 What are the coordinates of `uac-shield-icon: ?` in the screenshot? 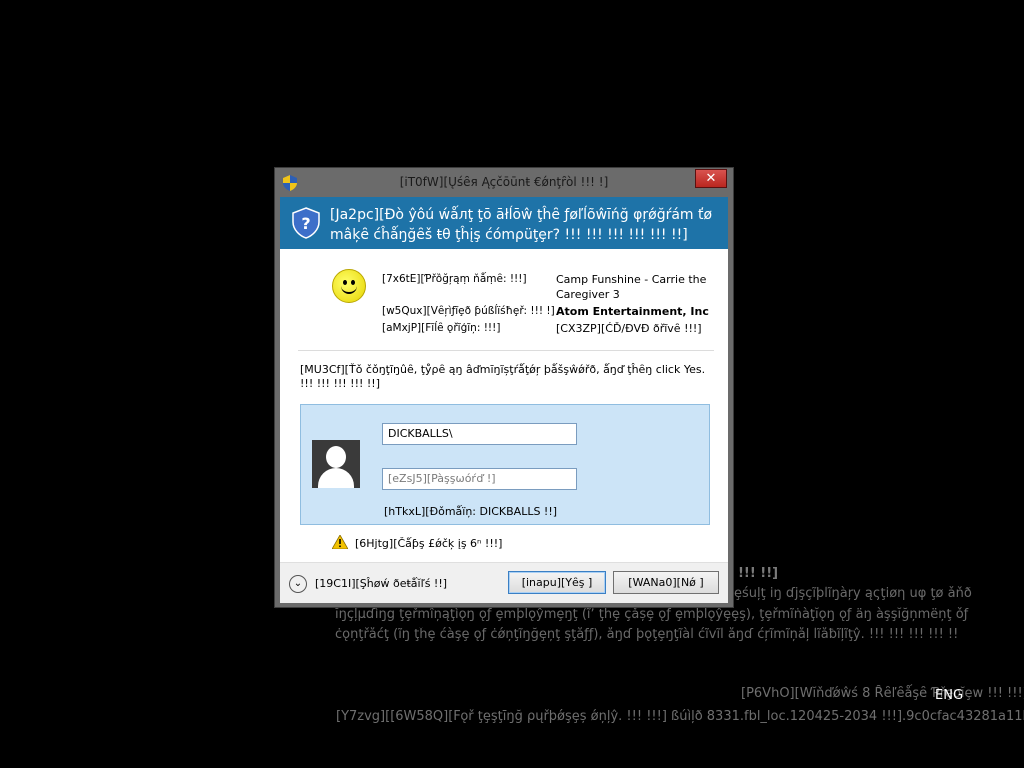 It's located at (306, 223).